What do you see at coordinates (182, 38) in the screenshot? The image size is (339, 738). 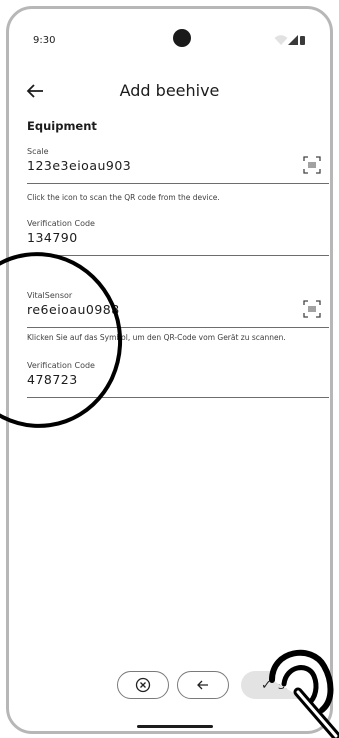 I see `camera-cutout` at bounding box center [182, 38].